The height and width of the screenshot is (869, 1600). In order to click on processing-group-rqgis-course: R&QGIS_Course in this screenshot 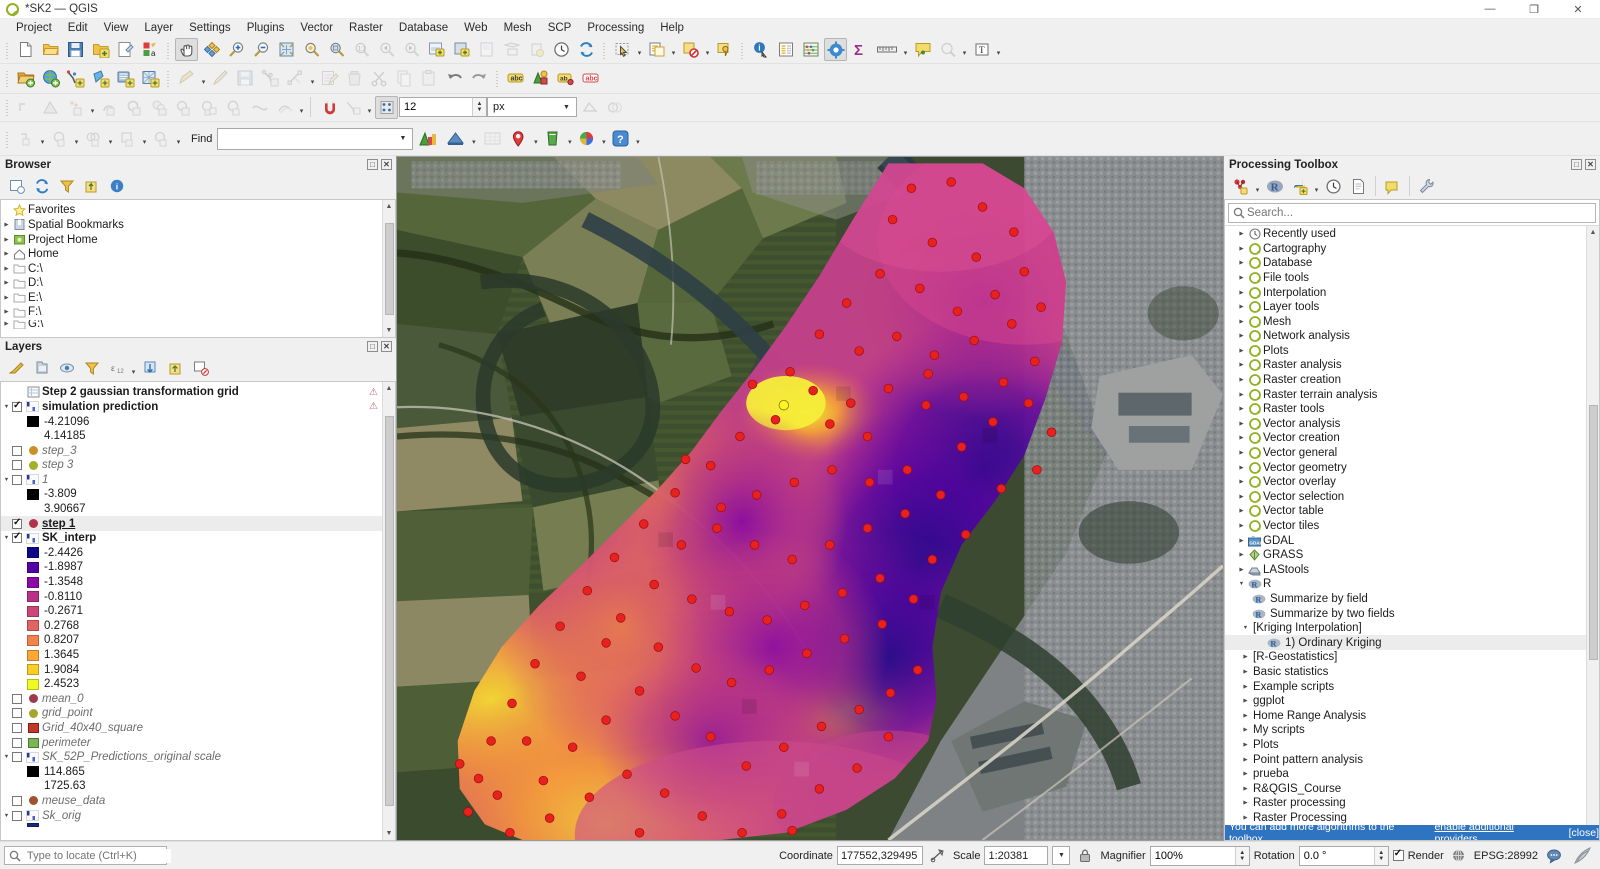, I will do `click(1405, 788)`.